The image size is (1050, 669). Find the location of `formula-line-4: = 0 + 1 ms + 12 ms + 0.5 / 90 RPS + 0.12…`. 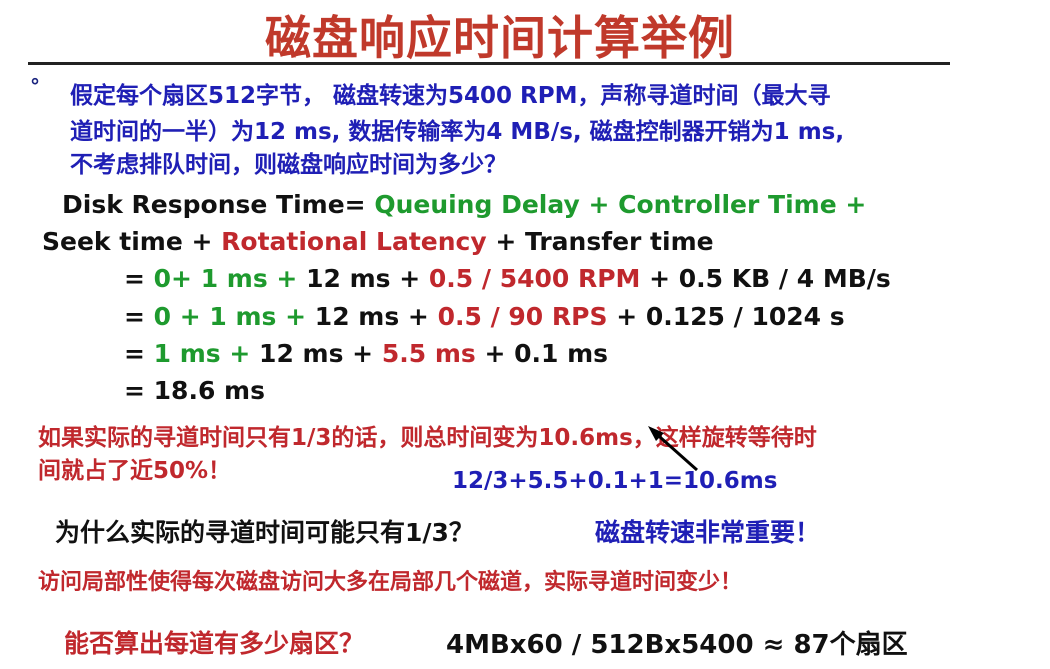

formula-line-4: = 0 + 1 ms + 12 ms + 0.5 / 90 RPS + 0.12… is located at coordinates (484, 316).